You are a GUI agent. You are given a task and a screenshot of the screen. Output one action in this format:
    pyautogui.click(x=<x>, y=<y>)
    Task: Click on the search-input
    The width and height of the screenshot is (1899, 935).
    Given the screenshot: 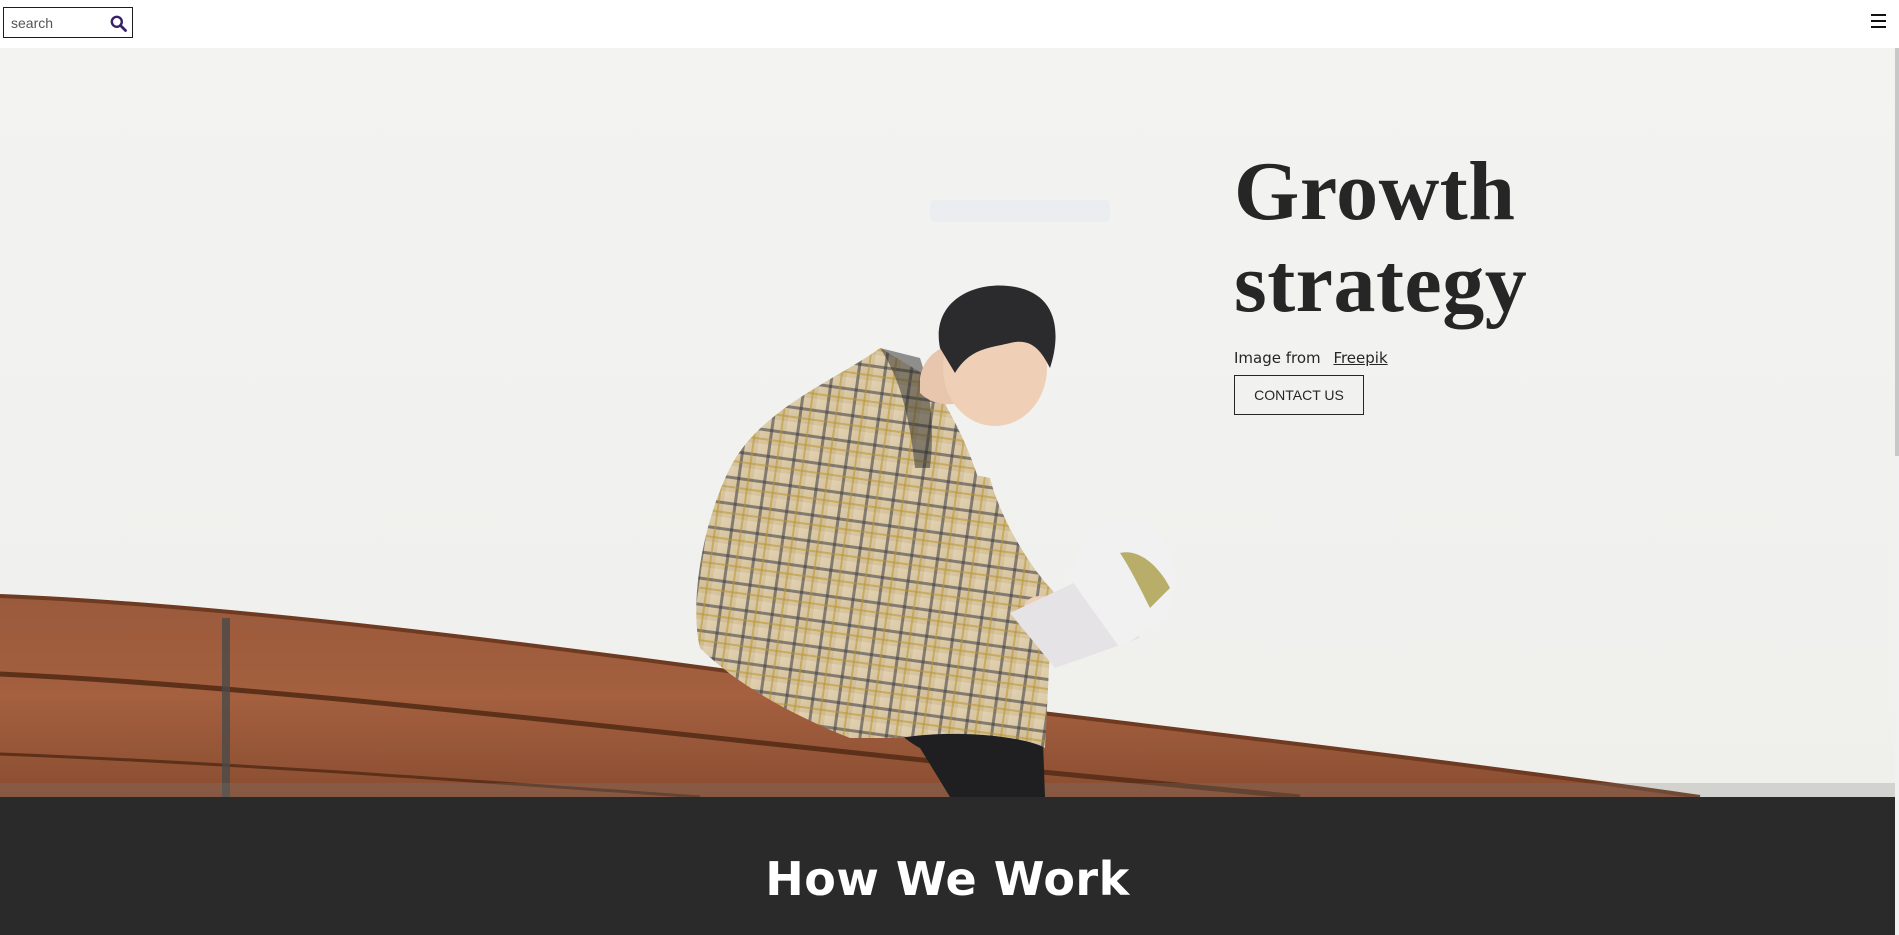 What is the action you would take?
    pyautogui.click(x=54, y=22)
    